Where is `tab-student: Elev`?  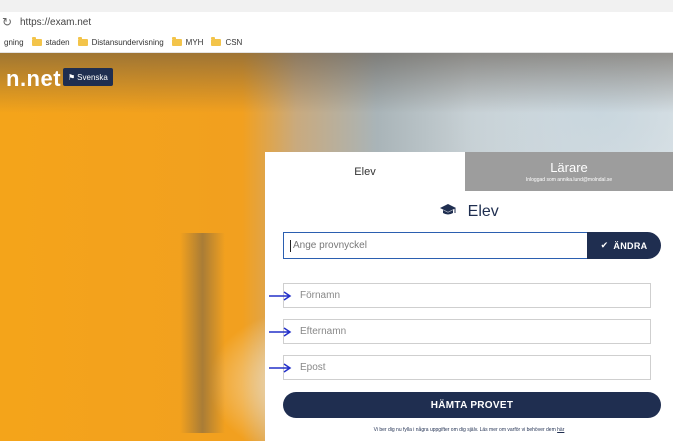 tab-student: Elev is located at coordinates (365, 171).